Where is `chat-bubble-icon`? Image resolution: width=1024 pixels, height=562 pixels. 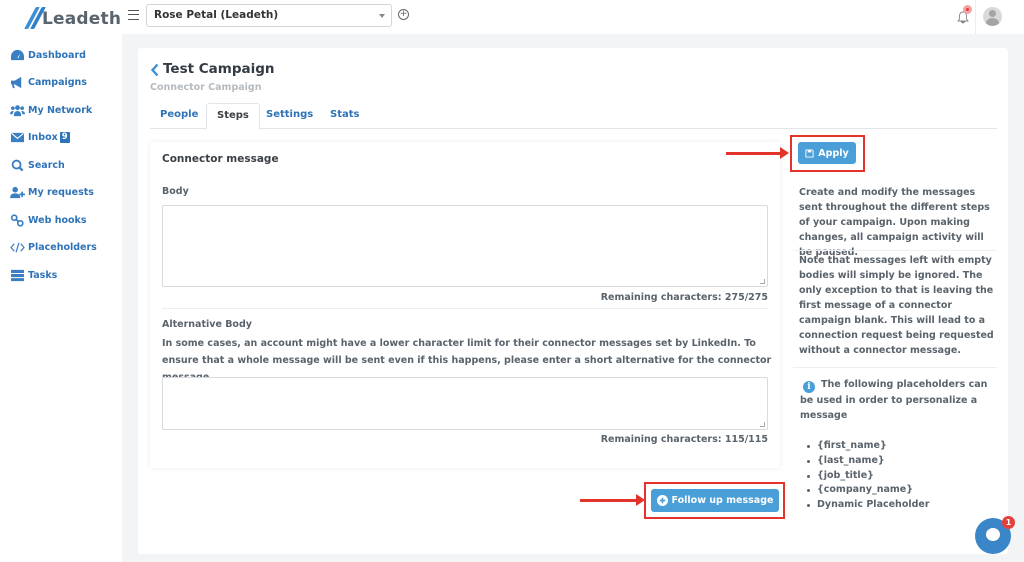
chat-bubble-icon is located at coordinates (993, 534).